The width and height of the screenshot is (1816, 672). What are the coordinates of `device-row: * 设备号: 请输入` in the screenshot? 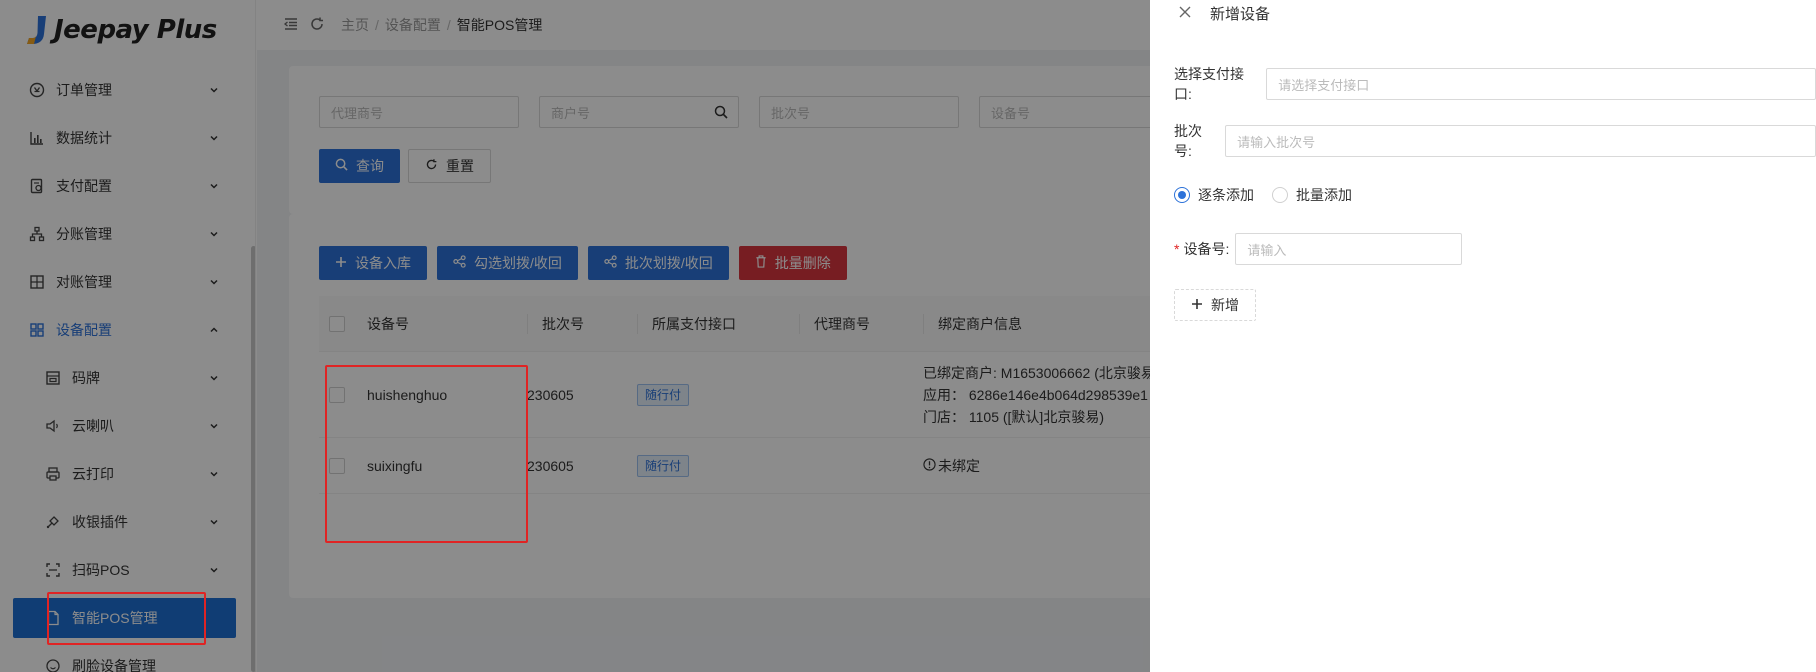 It's located at (1318, 249).